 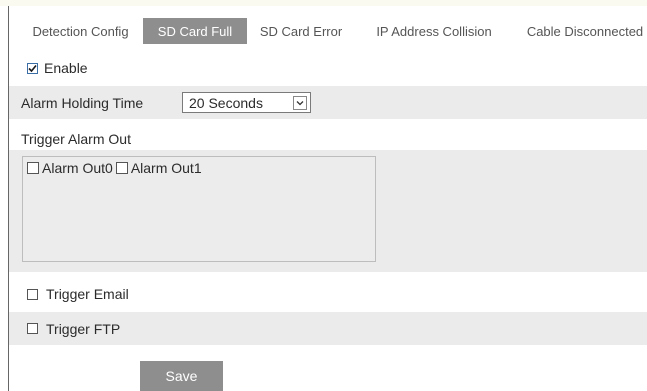 What do you see at coordinates (323, 3) in the screenshot?
I see `top-strip` at bounding box center [323, 3].